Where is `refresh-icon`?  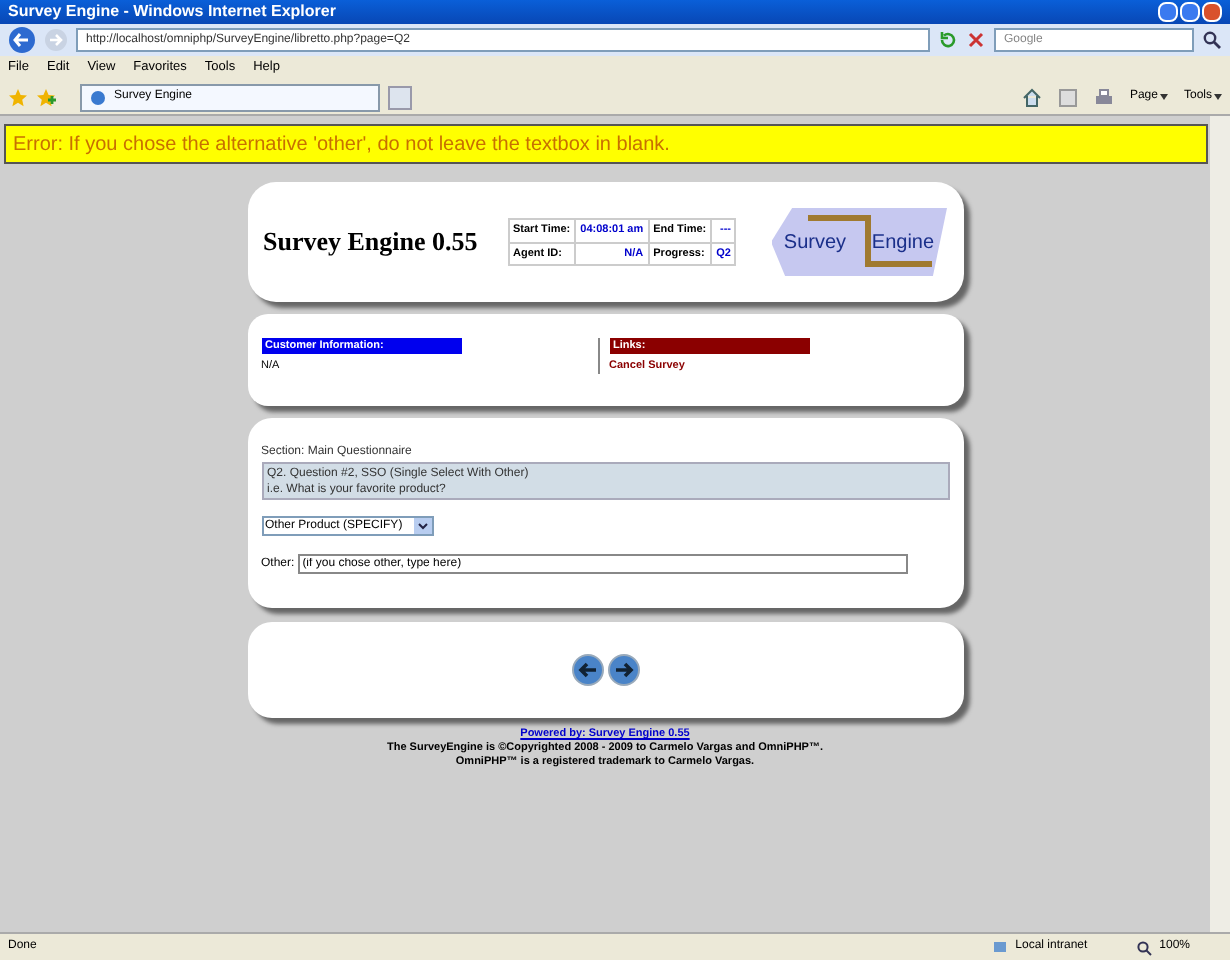
refresh-icon is located at coordinates (948, 40).